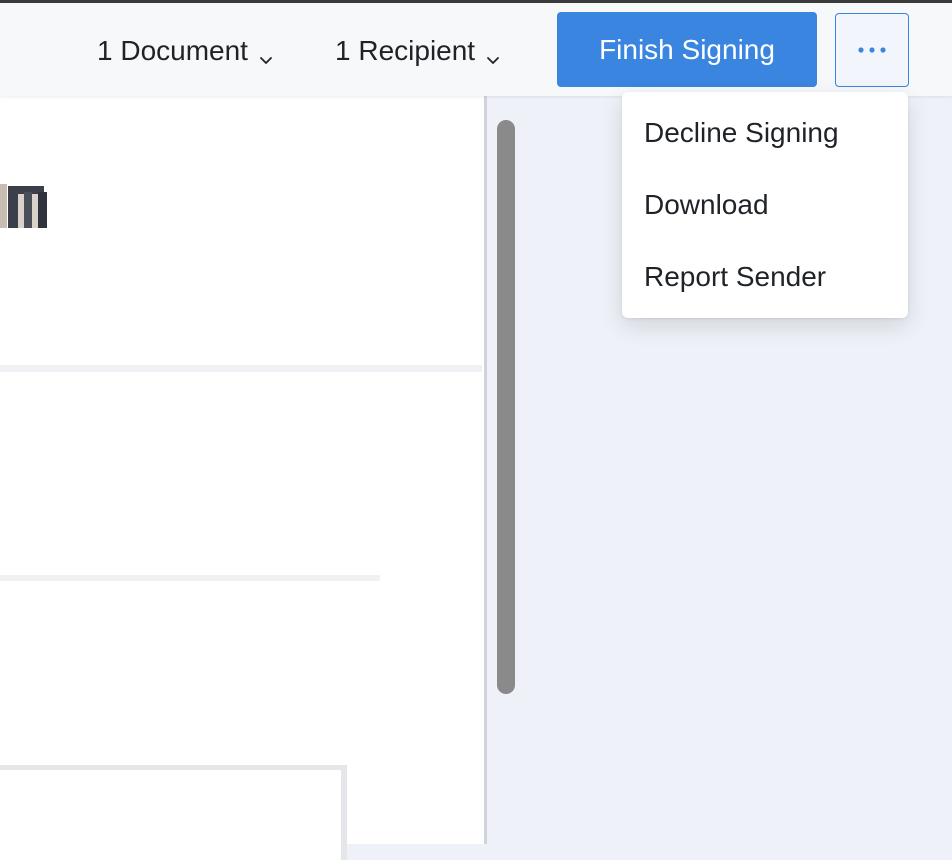 The image size is (952, 860). What do you see at coordinates (405, 50) in the screenshot?
I see `recipients-dropdown-label: 1 Recipient` at bounding box center [405, 50].